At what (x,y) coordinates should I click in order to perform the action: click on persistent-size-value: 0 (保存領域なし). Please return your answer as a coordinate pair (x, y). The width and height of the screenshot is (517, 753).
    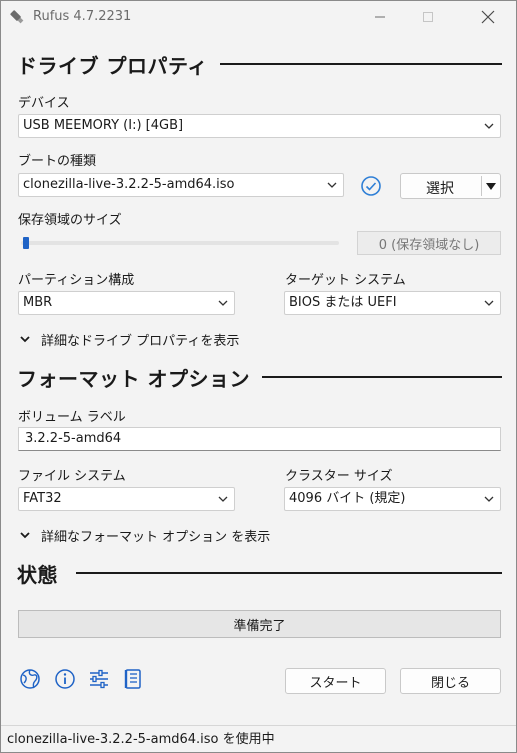
    Looking at the image, I should click on (429, 245).